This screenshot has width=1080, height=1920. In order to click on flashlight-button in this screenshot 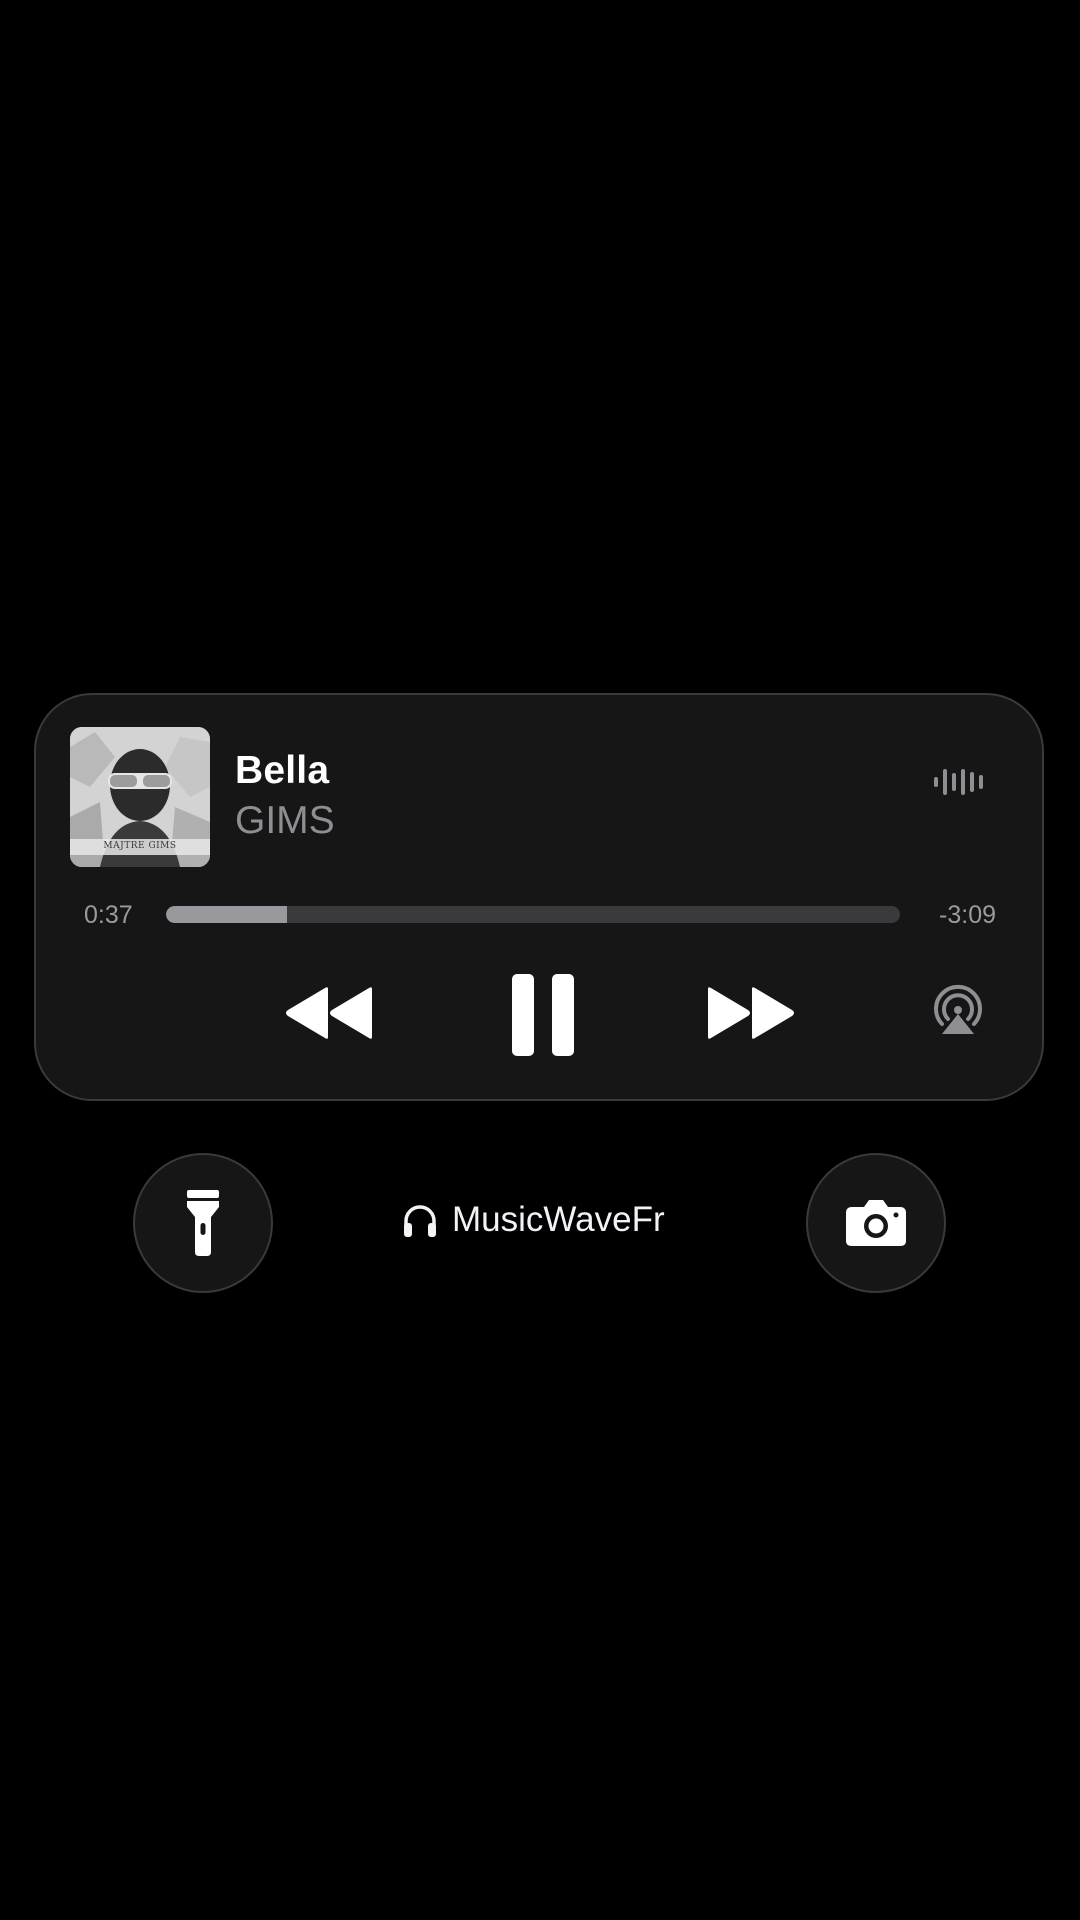, I will do `click(203, 1223)`.